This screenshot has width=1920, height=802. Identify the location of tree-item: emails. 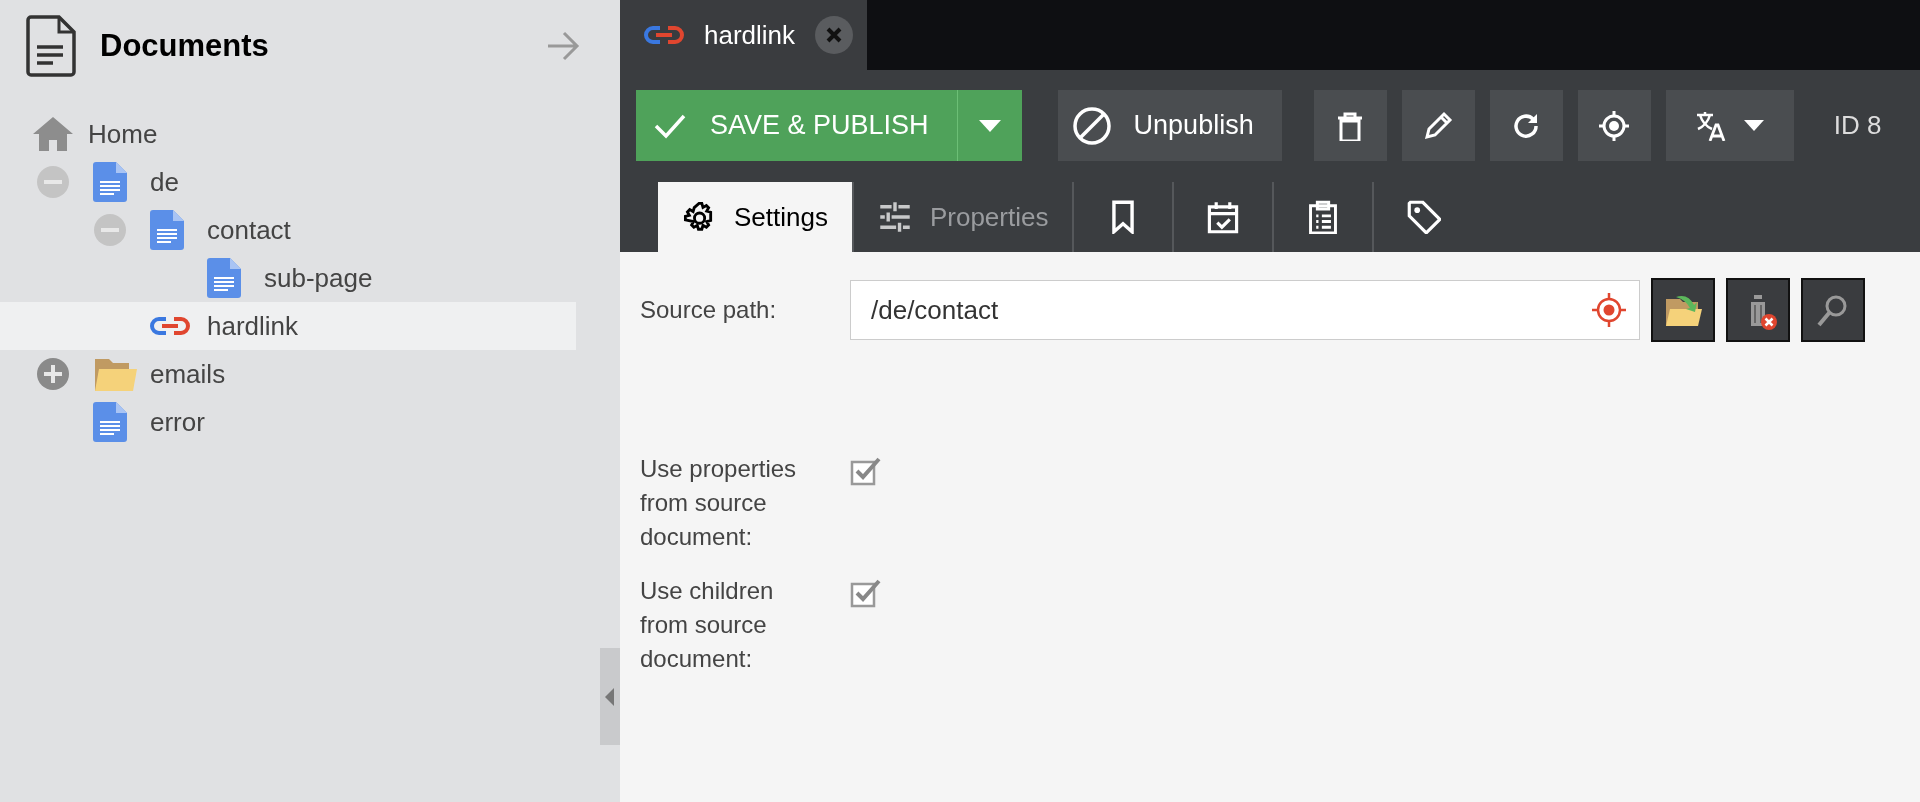
(288, 374).